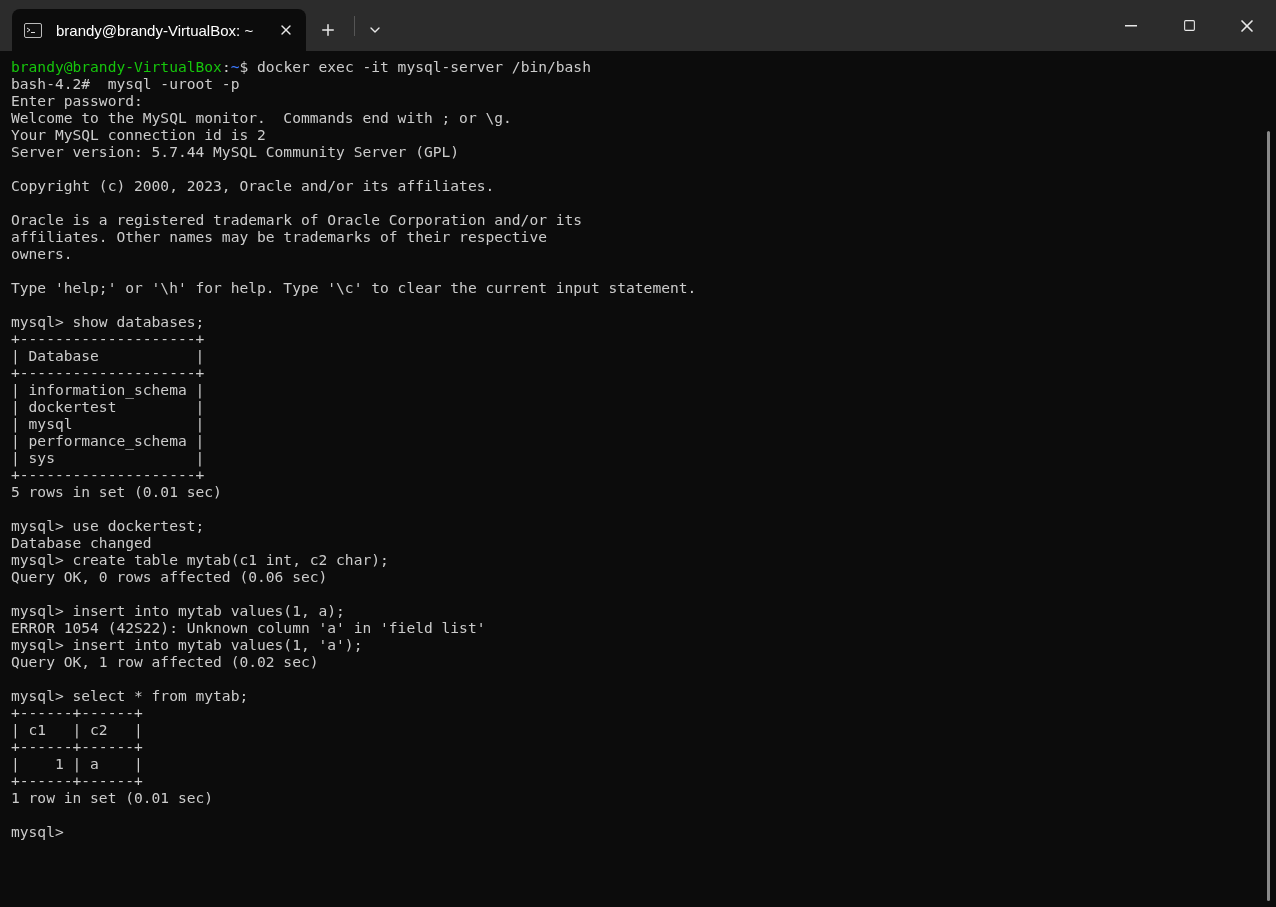  Describe the element at coordinates (33, 30) in the screenshot. I see `terminal-icon` at that location.